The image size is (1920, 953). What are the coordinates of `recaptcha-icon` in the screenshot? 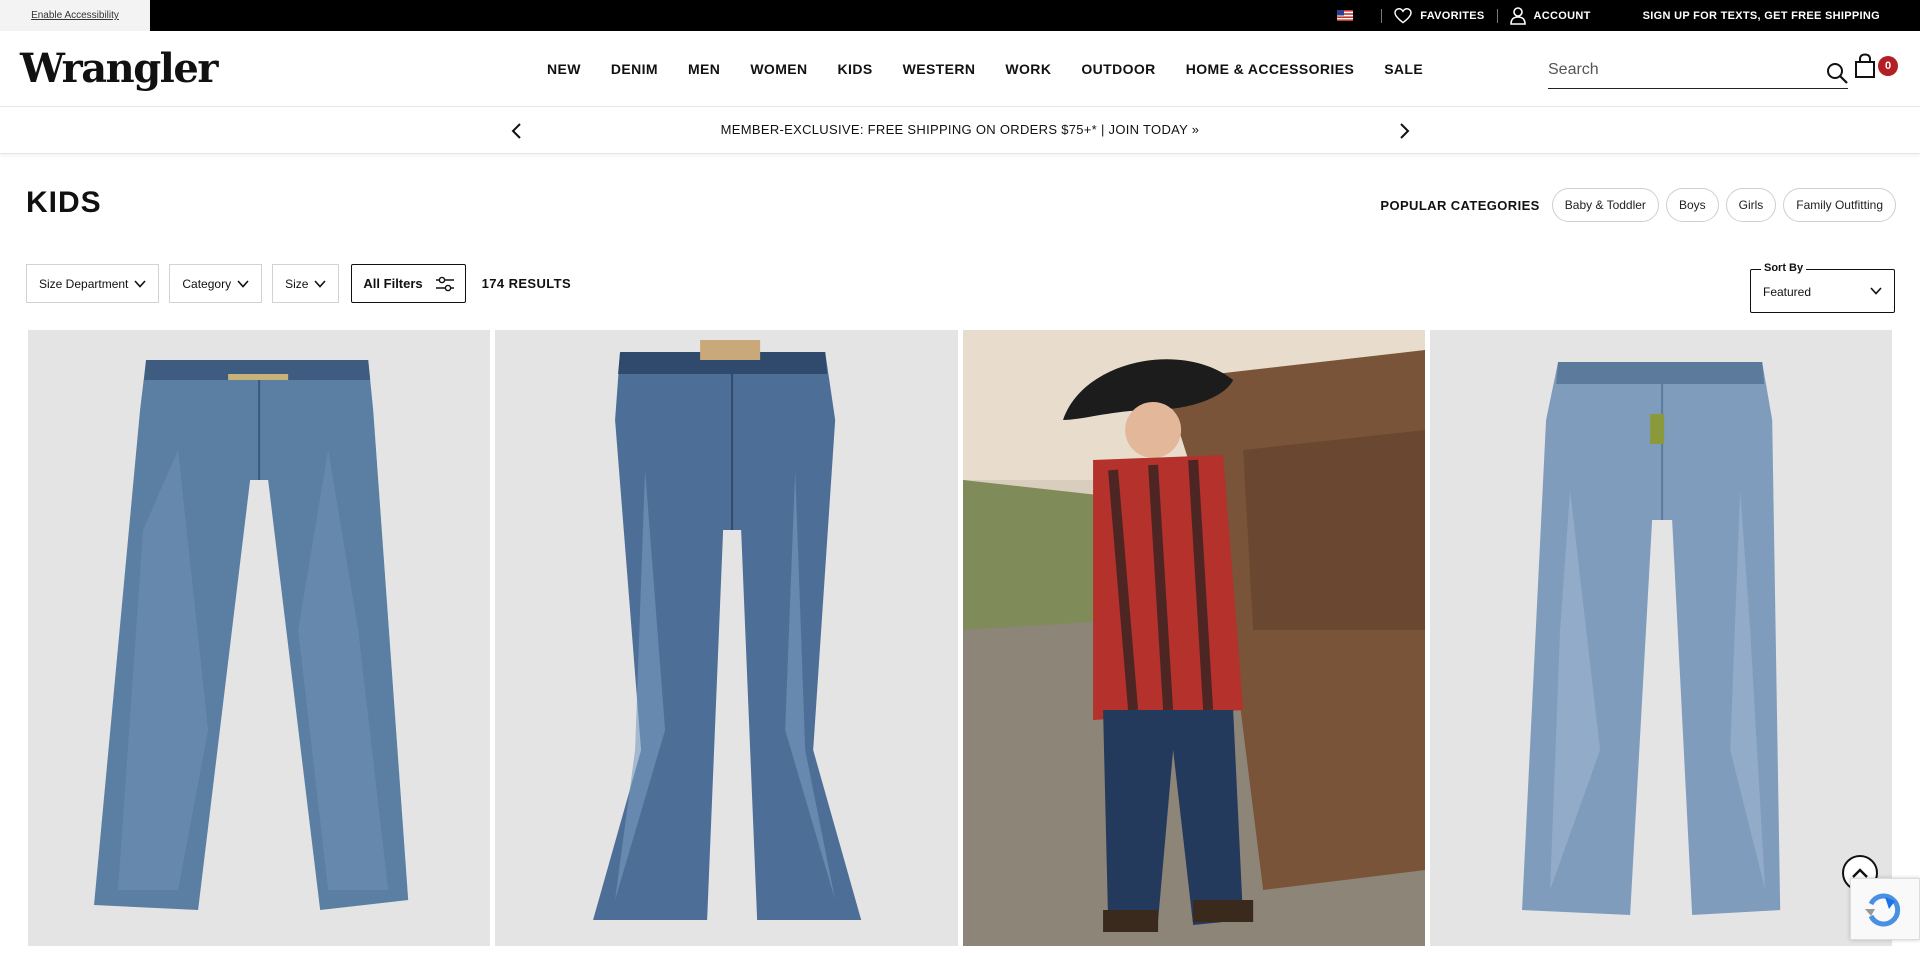 It's located at (1883, 910).